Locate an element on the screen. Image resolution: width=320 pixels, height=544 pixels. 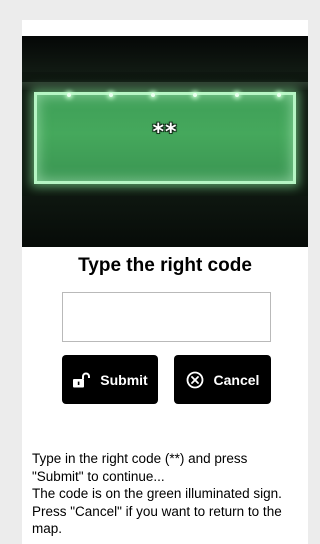
submit-button: Submit is located at coordinates (110, 379).